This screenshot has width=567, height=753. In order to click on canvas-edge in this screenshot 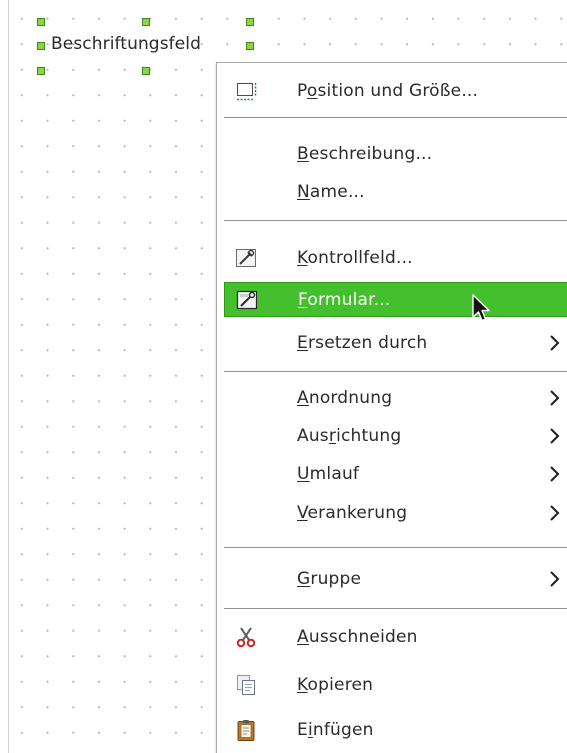, I will do `click(8, 376)`.